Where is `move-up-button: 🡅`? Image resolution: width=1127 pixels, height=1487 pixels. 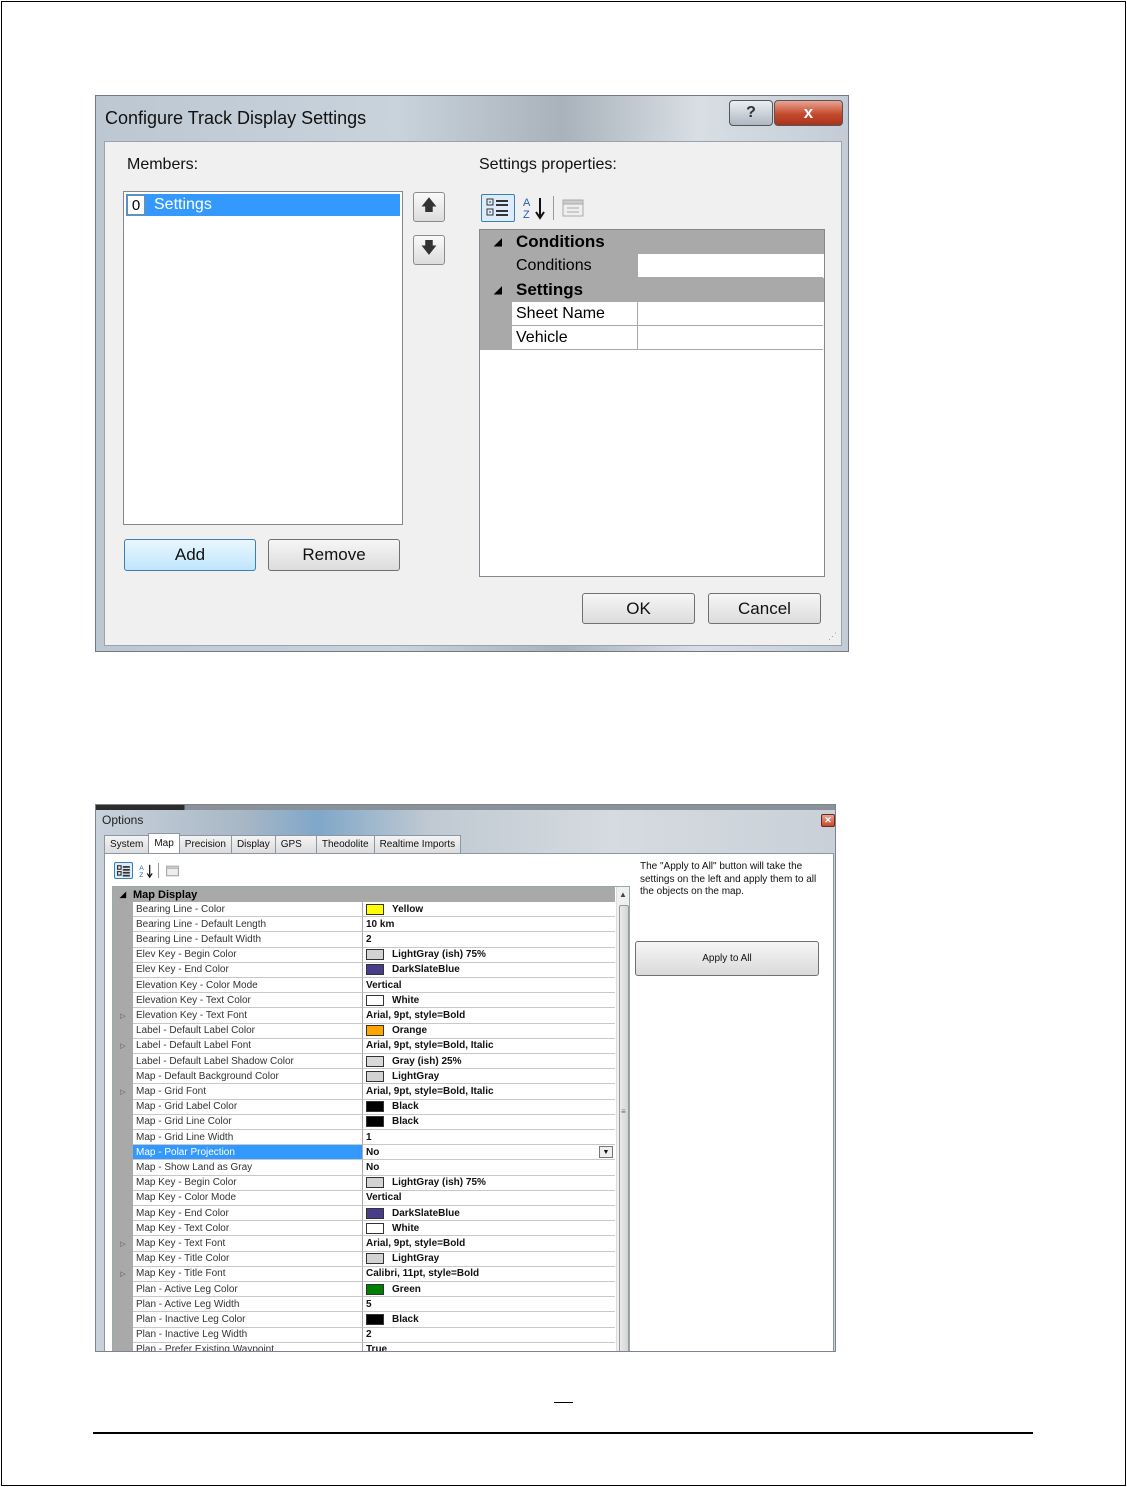
move-up-button: 🡅 is located at coordinates (429, 207).